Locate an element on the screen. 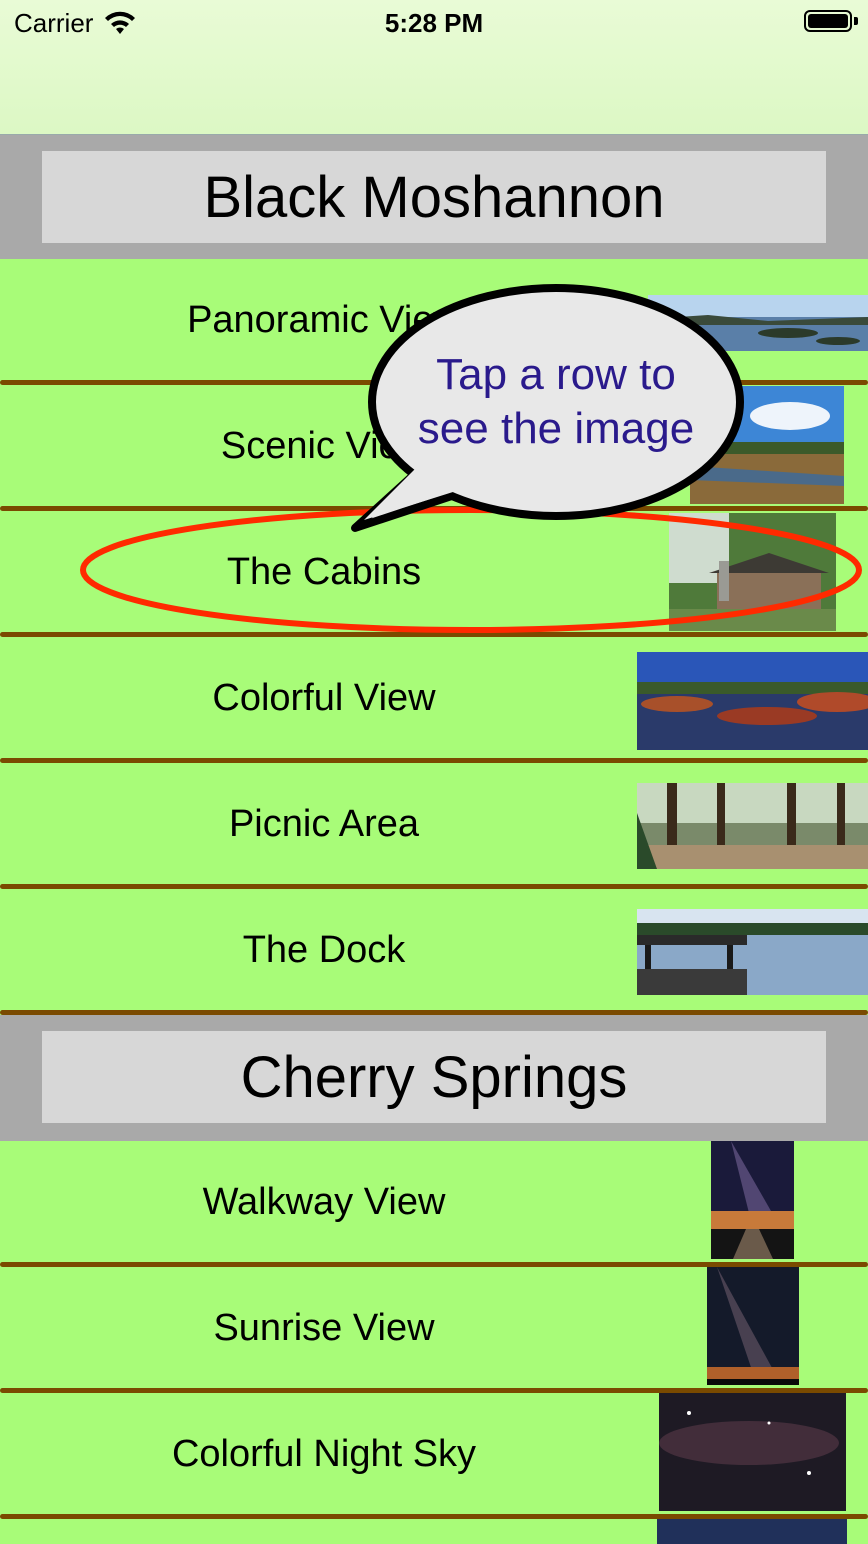 The height and width of the screenshot is (1544, 868). row-label: Colorful View is located at coordinates (324, 697).